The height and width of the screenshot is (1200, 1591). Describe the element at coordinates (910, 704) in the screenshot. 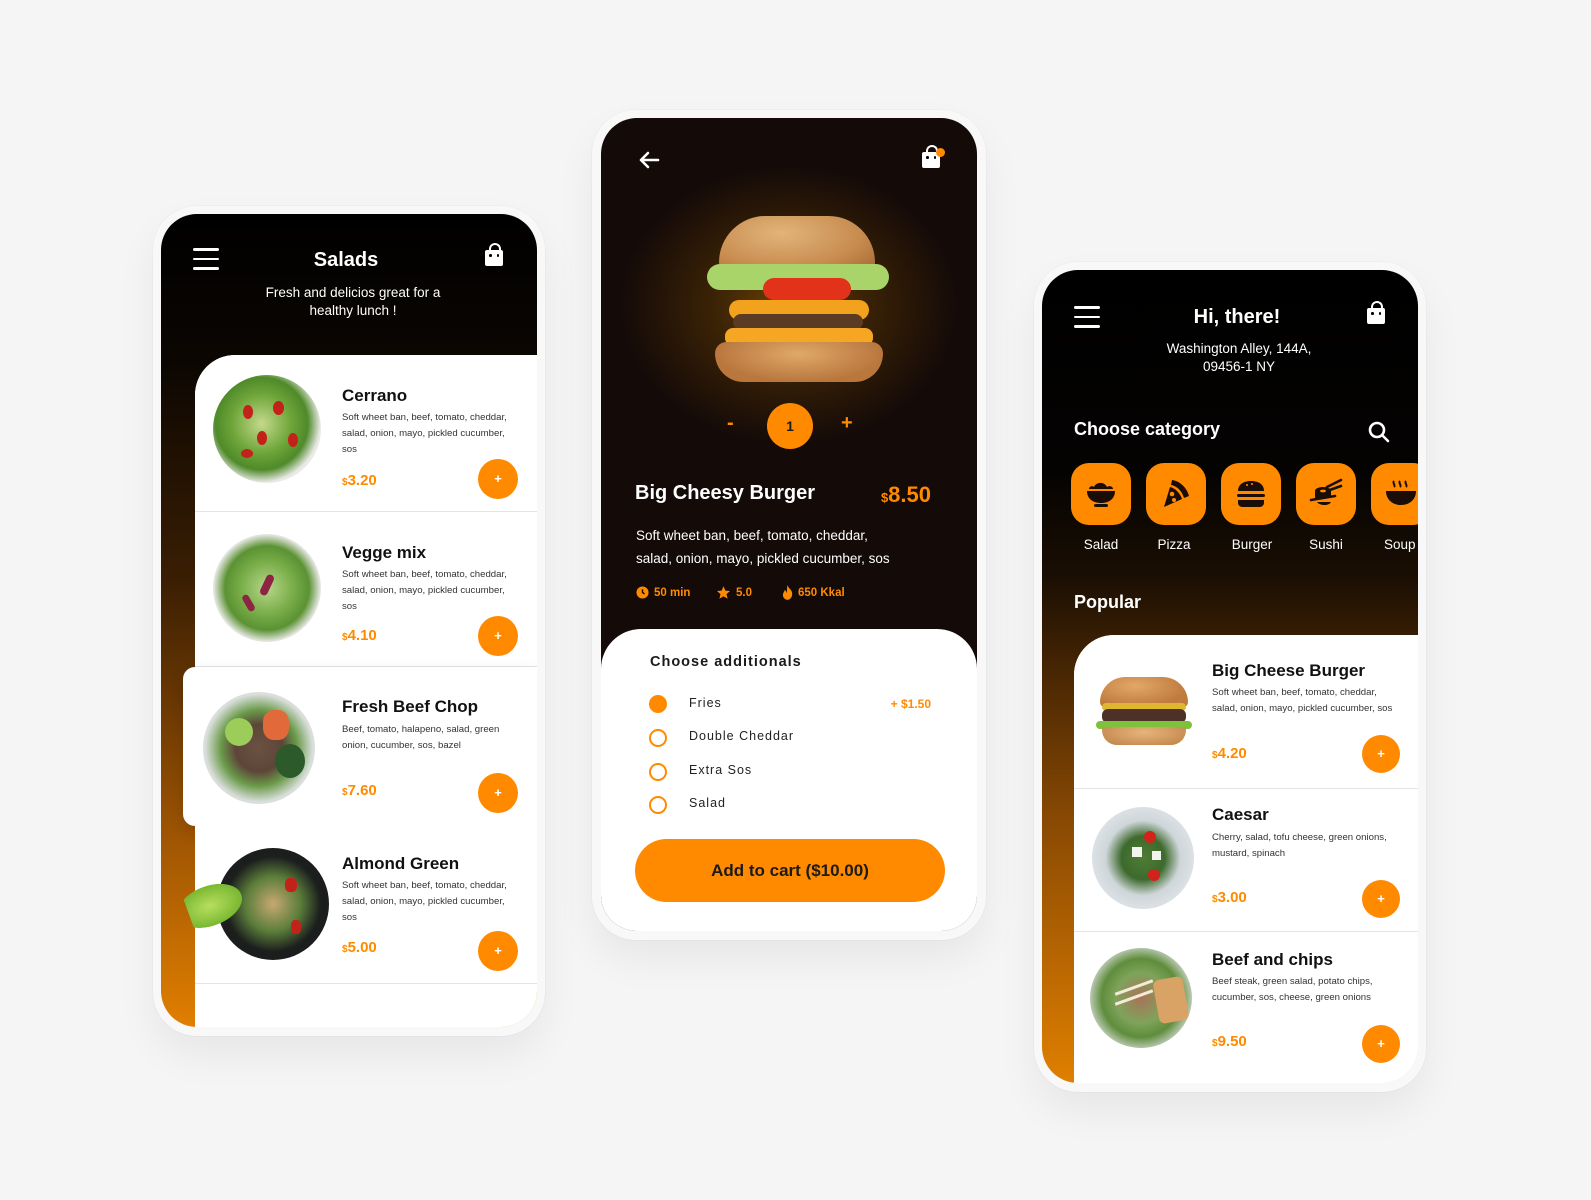

I see `additional-price: + $1.50` at that location.